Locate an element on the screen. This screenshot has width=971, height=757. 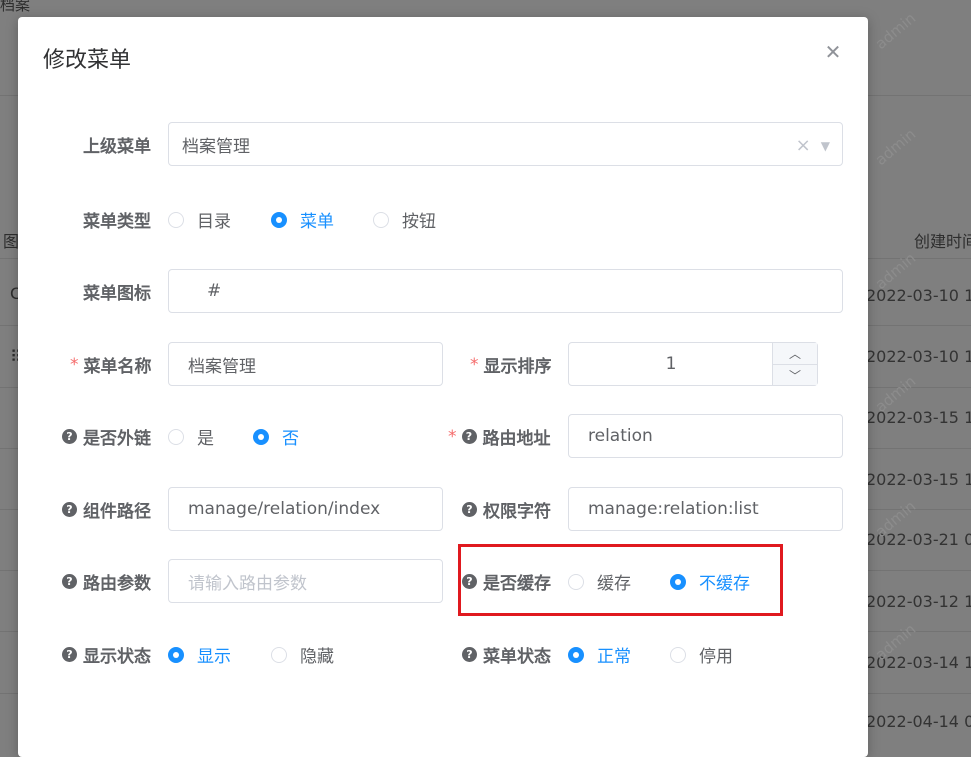
parent-menu-value: 档案管理 is located at coordinates (216, 146).